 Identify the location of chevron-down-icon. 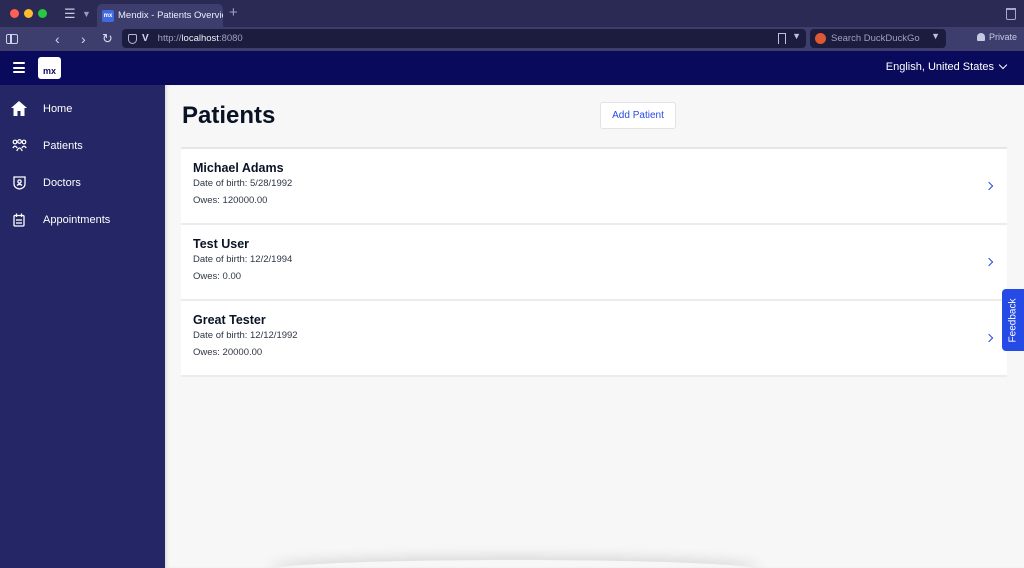
(1003, 65).